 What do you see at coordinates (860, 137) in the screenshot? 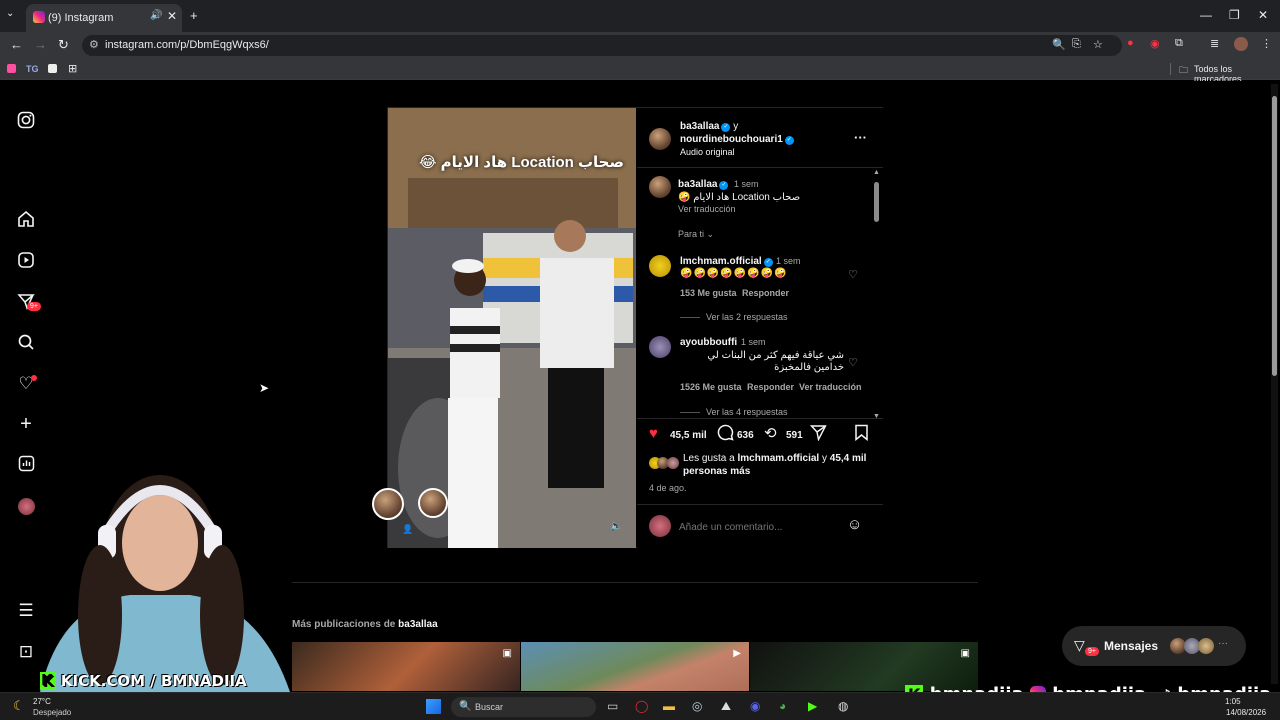
I see `more-options-icon: ···` at bounding box center [860, 137].